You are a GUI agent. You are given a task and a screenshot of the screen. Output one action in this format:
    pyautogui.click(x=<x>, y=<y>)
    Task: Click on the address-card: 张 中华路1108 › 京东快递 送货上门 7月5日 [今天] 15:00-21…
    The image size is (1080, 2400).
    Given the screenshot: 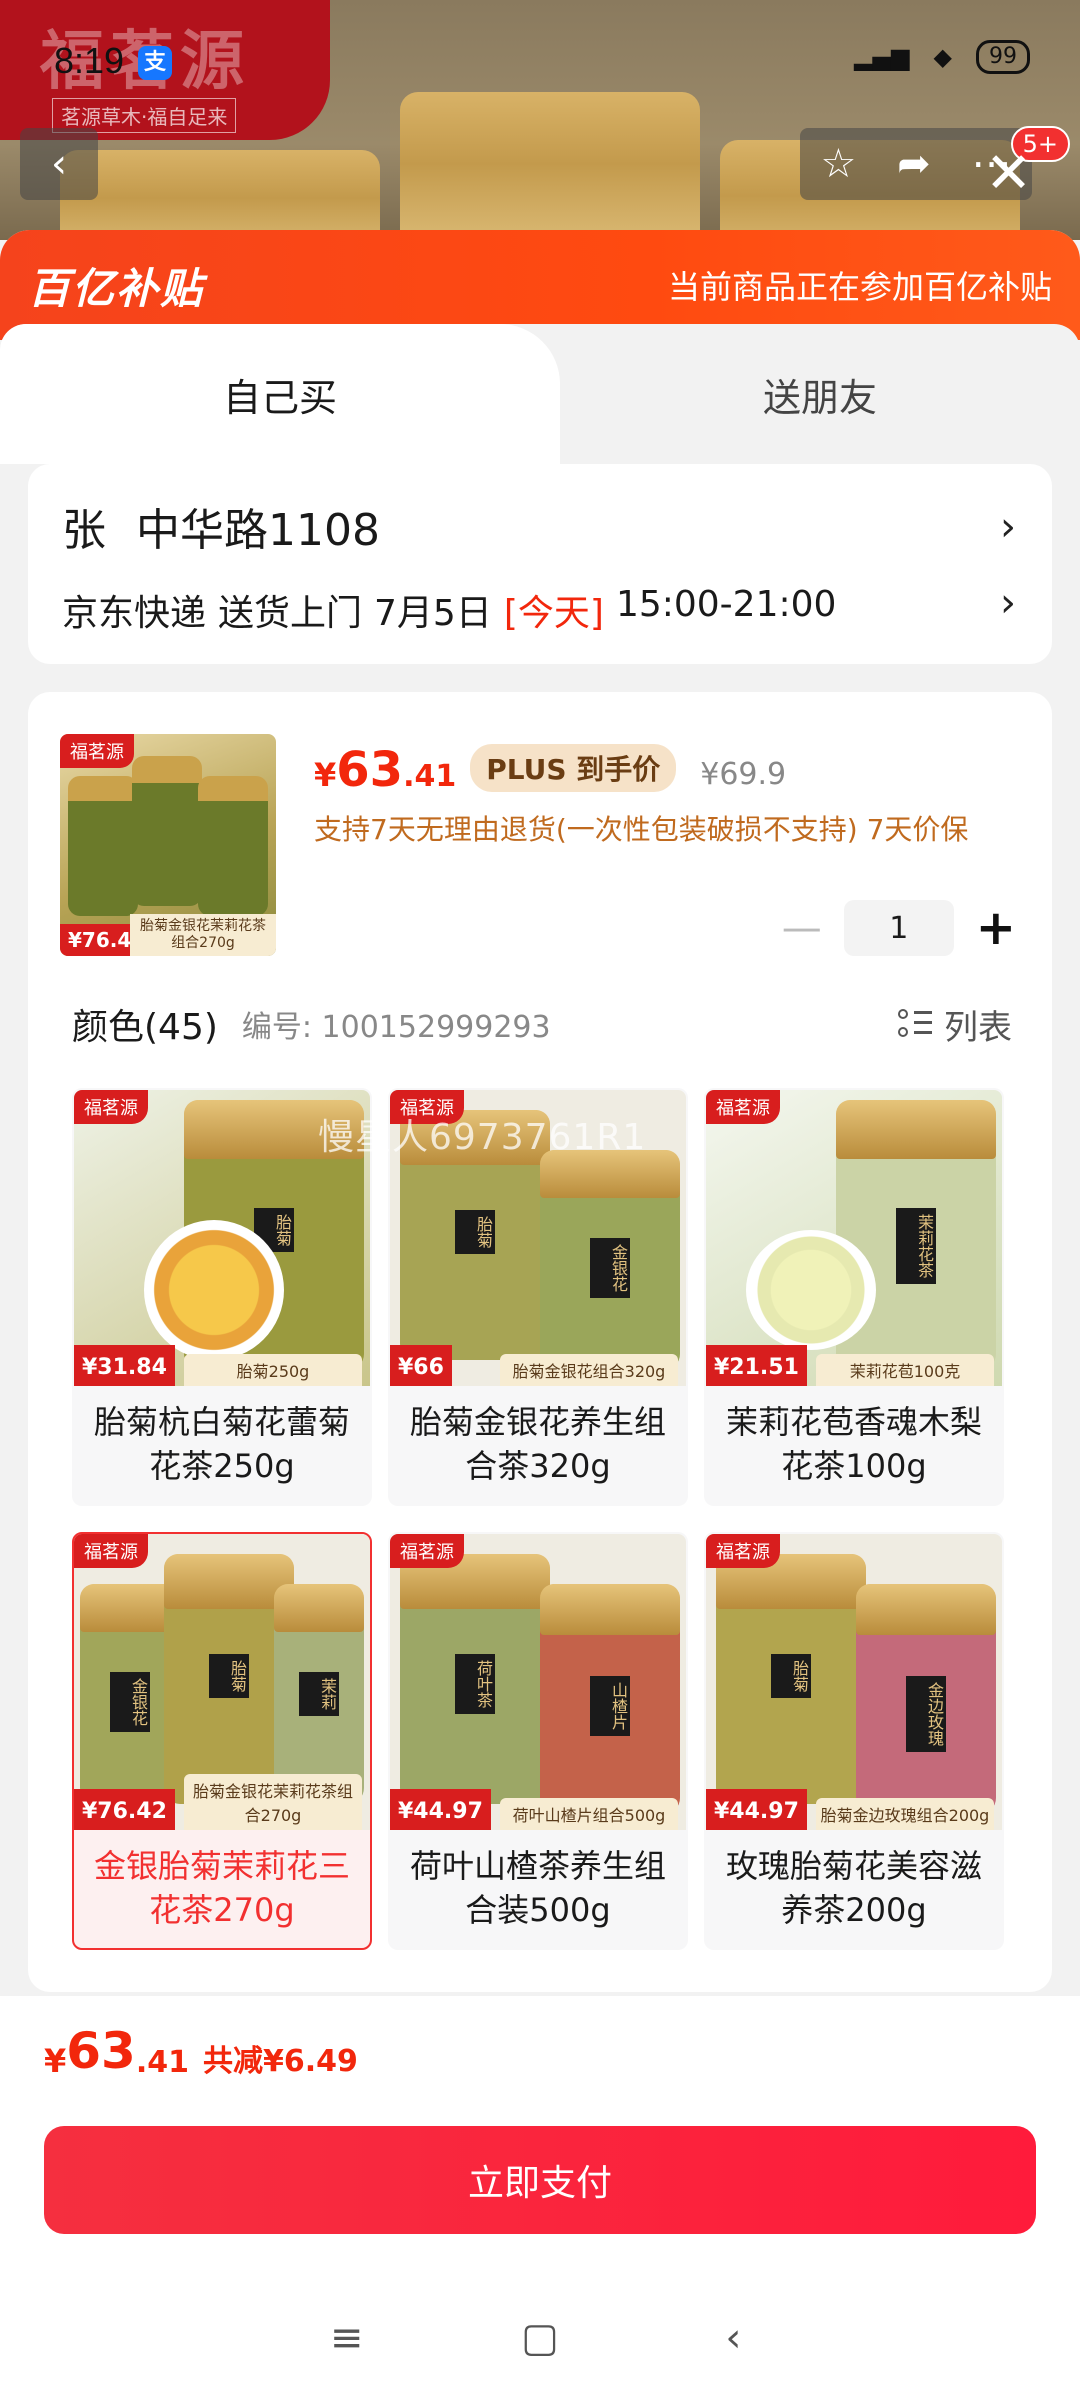 What is the action you would take?
    pyautogui.click(x=540, y=564)
    